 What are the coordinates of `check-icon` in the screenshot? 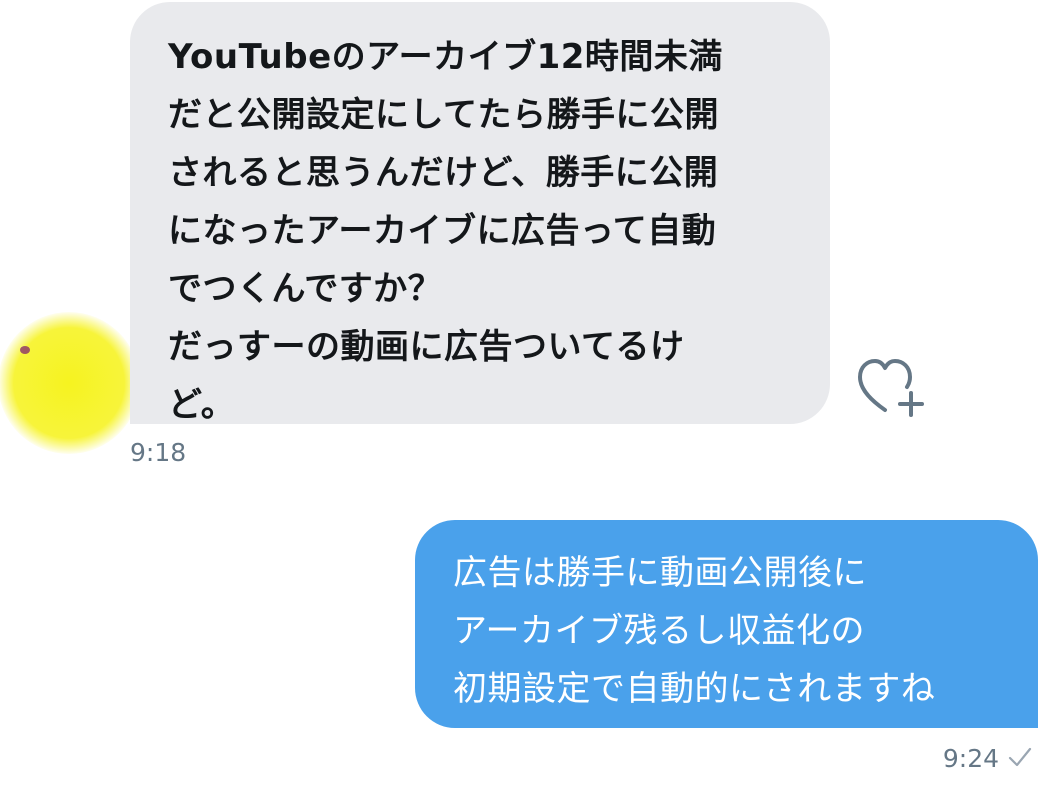 It's located at (1020, 757).